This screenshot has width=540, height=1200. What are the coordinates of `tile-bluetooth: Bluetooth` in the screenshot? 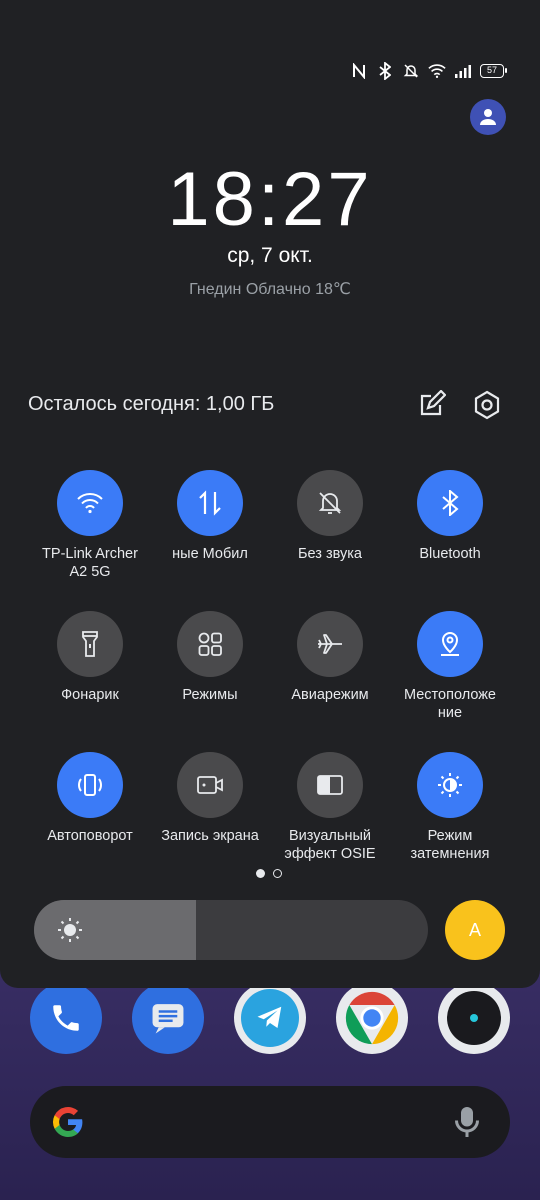 It's located at (450, 516).